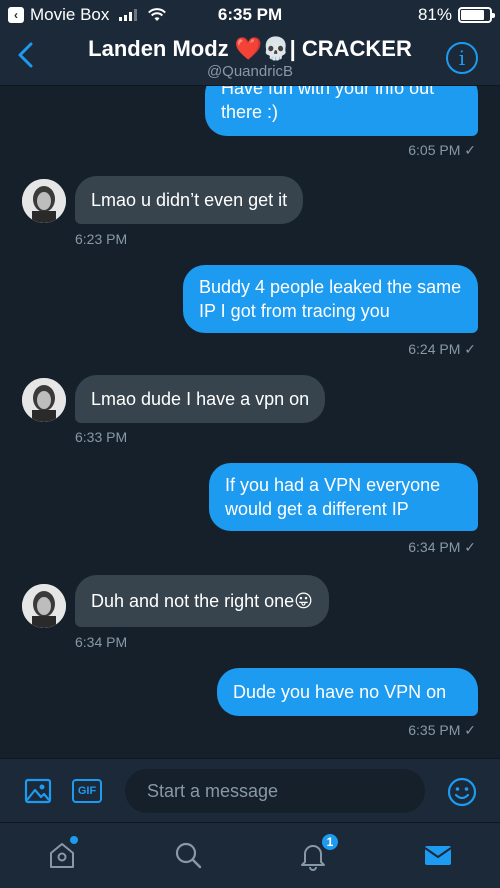 Image resolution: width=500 pixels, height=888 pixels. What do you see at coordinates (442, 150) in the screenshot?
I see `message-timestamp: 6:05 PM ✓` at bounding box center [442, 150].